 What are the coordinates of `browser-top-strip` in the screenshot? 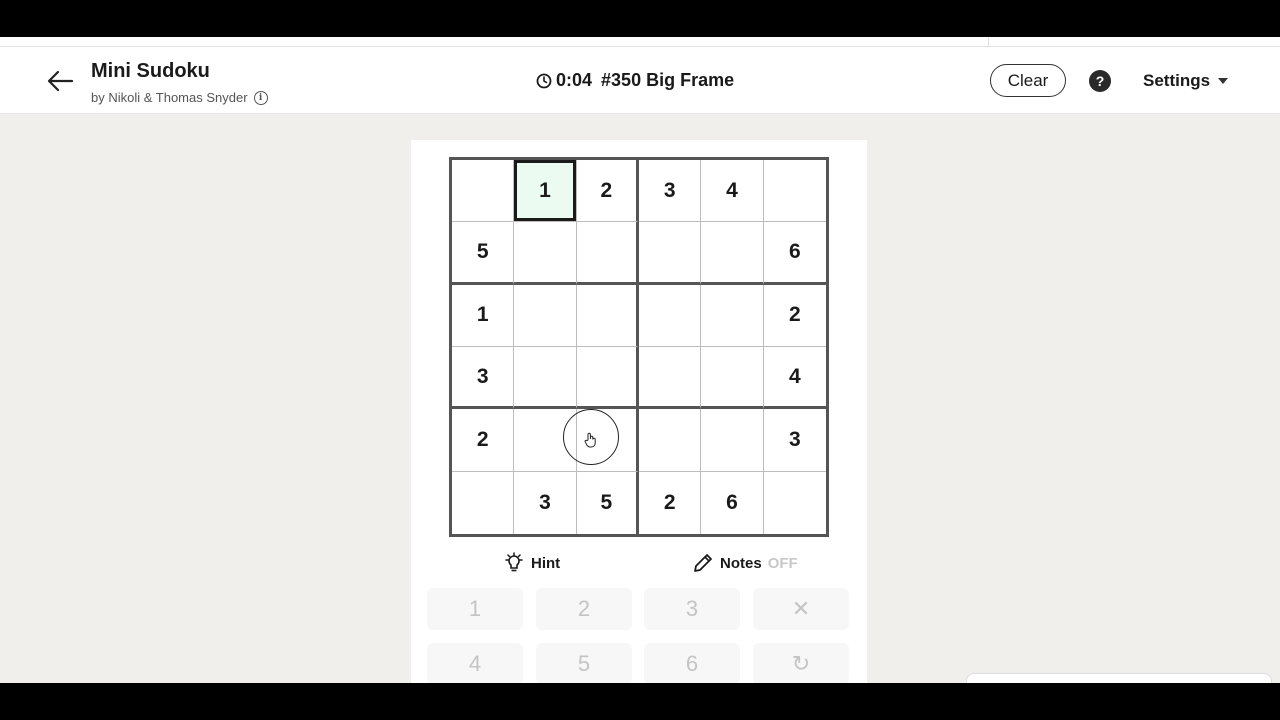 It's located at (640, 42).